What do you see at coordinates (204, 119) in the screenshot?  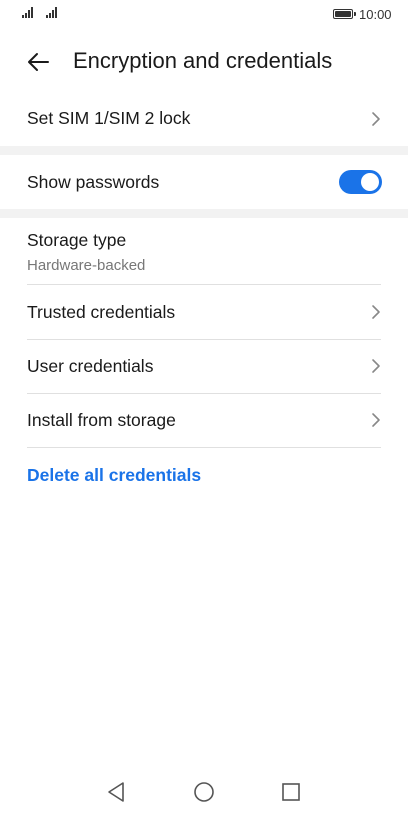 I see `sim-lock-item: Set SIM 1/SIM 2 lock` at bounding box center [204, 119].